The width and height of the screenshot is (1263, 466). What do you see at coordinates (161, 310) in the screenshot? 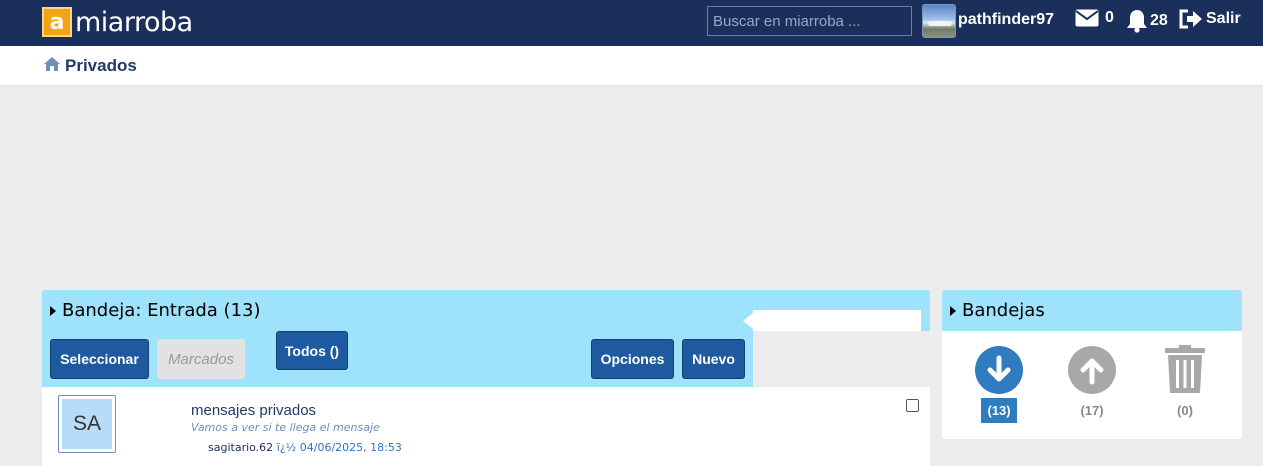
I see `inbox-title-text: Bandeja: Entrada (13)` at bounding box center [161, 310].